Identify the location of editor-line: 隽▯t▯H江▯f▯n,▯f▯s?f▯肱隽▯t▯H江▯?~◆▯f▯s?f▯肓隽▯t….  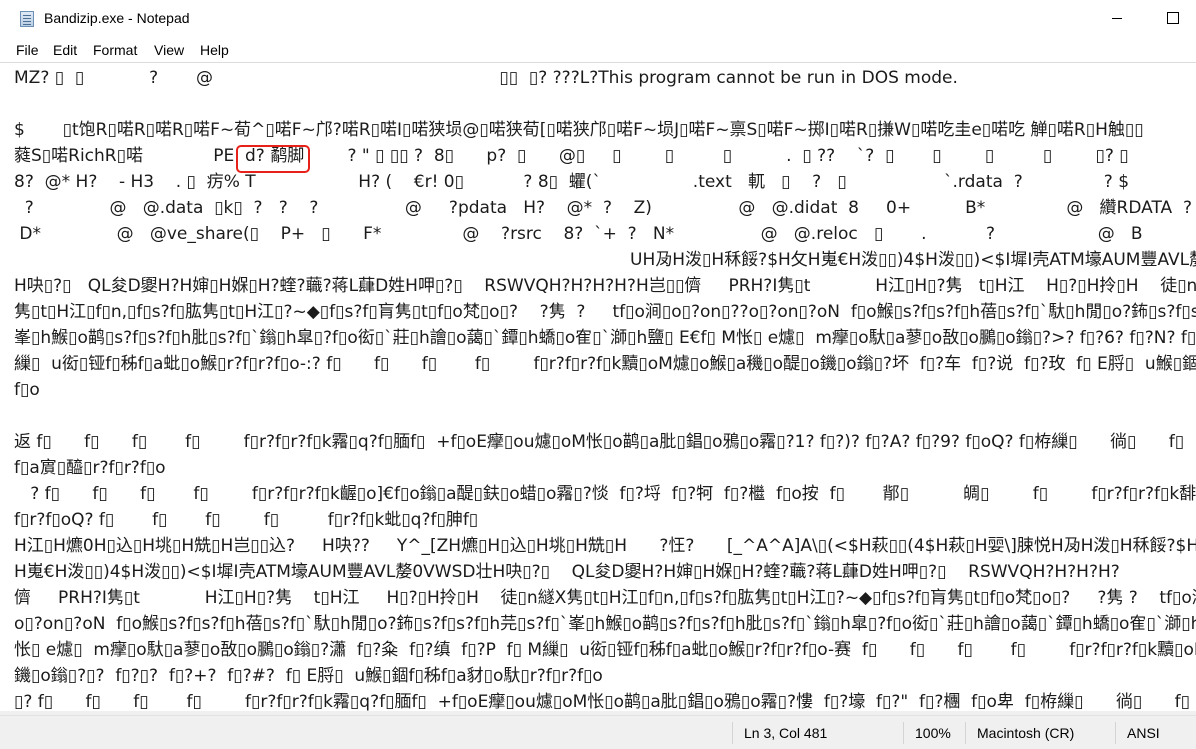
(605, 312).